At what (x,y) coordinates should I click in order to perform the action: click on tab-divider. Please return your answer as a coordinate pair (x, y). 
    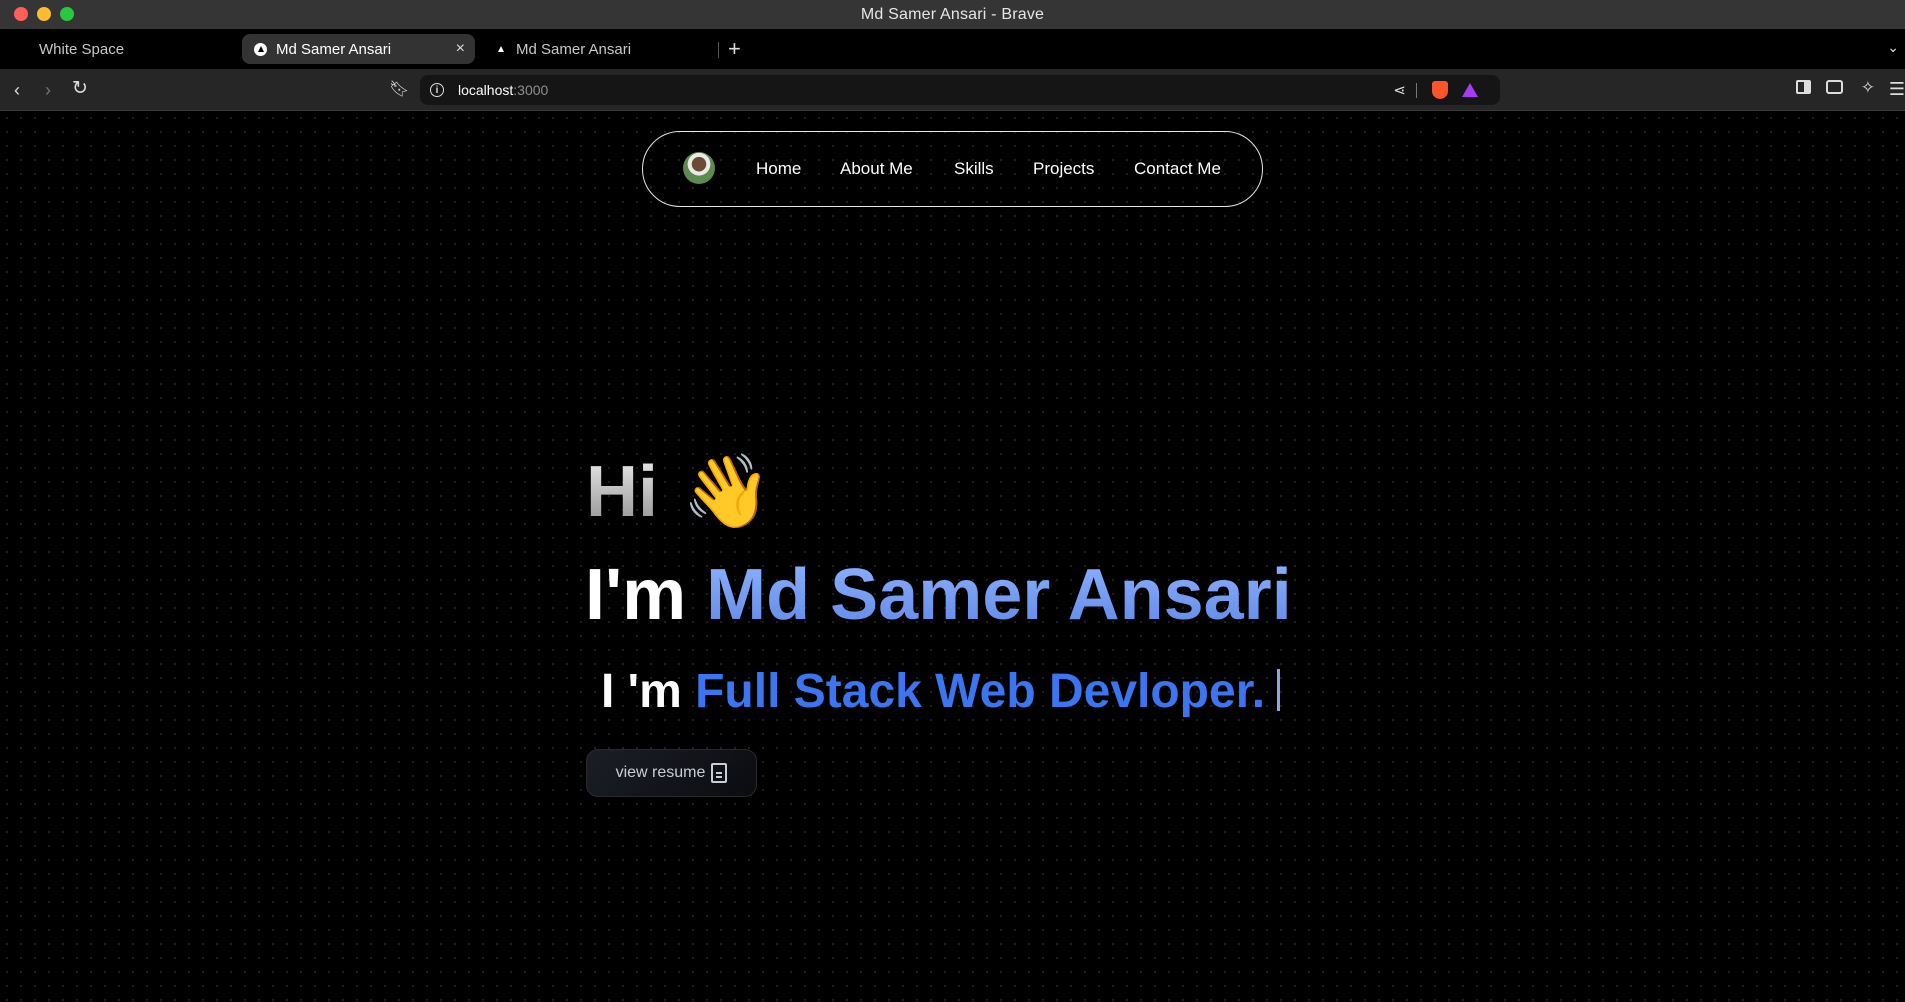
    Looking at the image, I should click on (718, 50).